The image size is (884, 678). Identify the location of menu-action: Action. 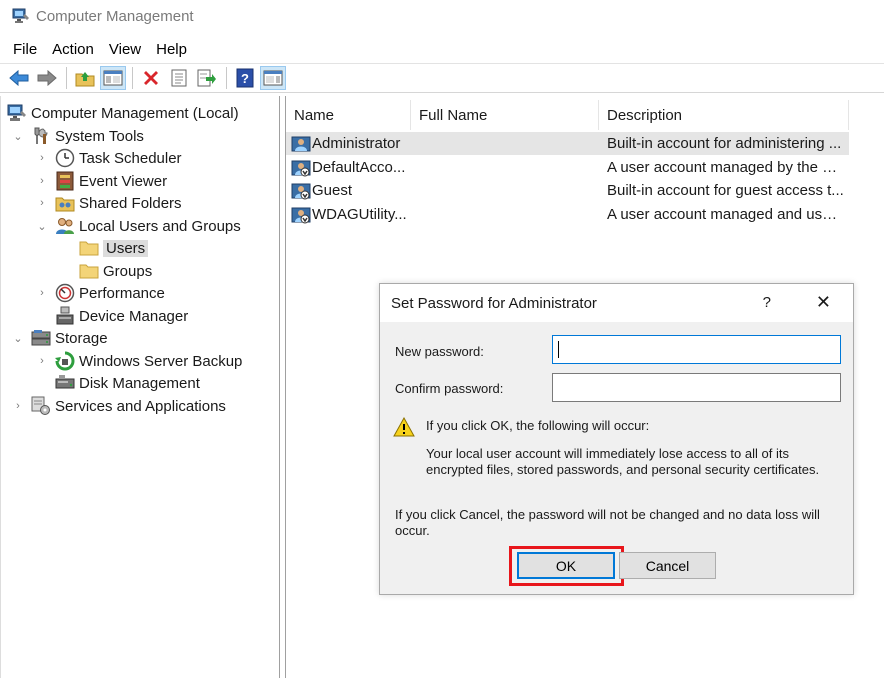
(74, 49).